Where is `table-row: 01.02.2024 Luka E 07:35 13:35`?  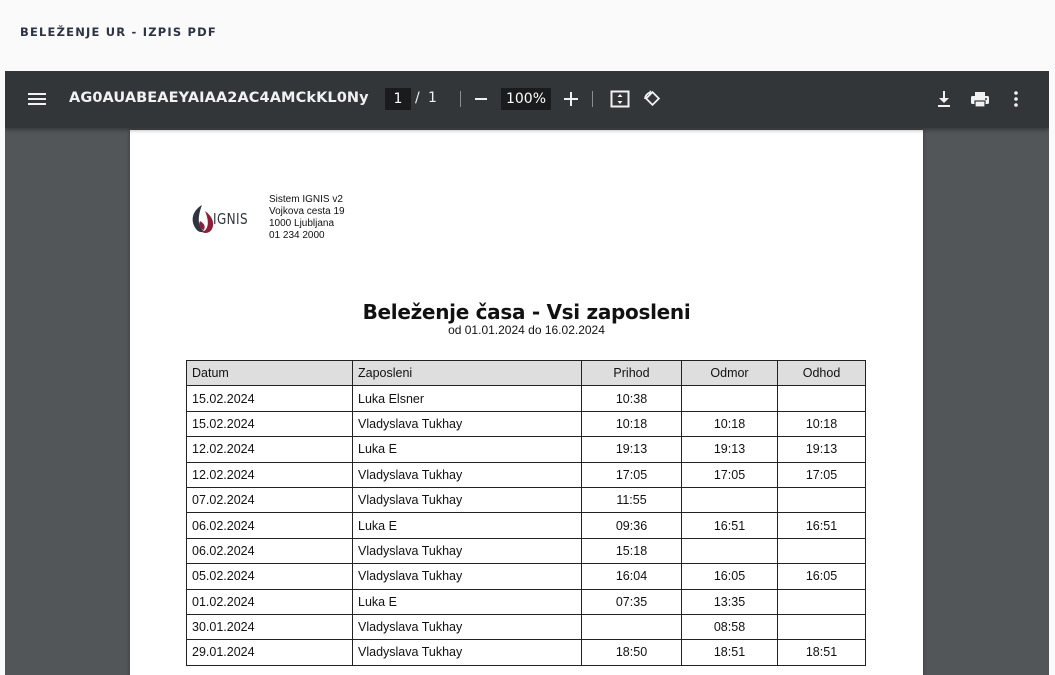 table-row: 01.02.2024 Luka E 07:35 13:35 is located at coordinates (526, 601).